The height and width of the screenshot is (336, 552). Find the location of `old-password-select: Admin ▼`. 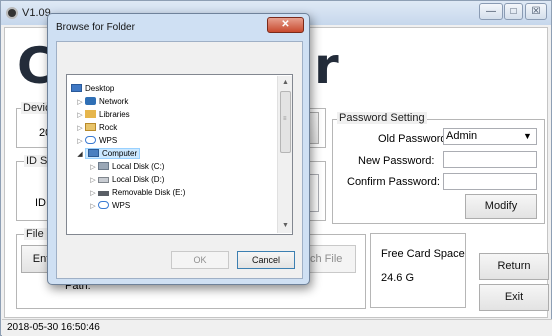

old-password-select: Admin ▼ is located at coordinates (490, 136).